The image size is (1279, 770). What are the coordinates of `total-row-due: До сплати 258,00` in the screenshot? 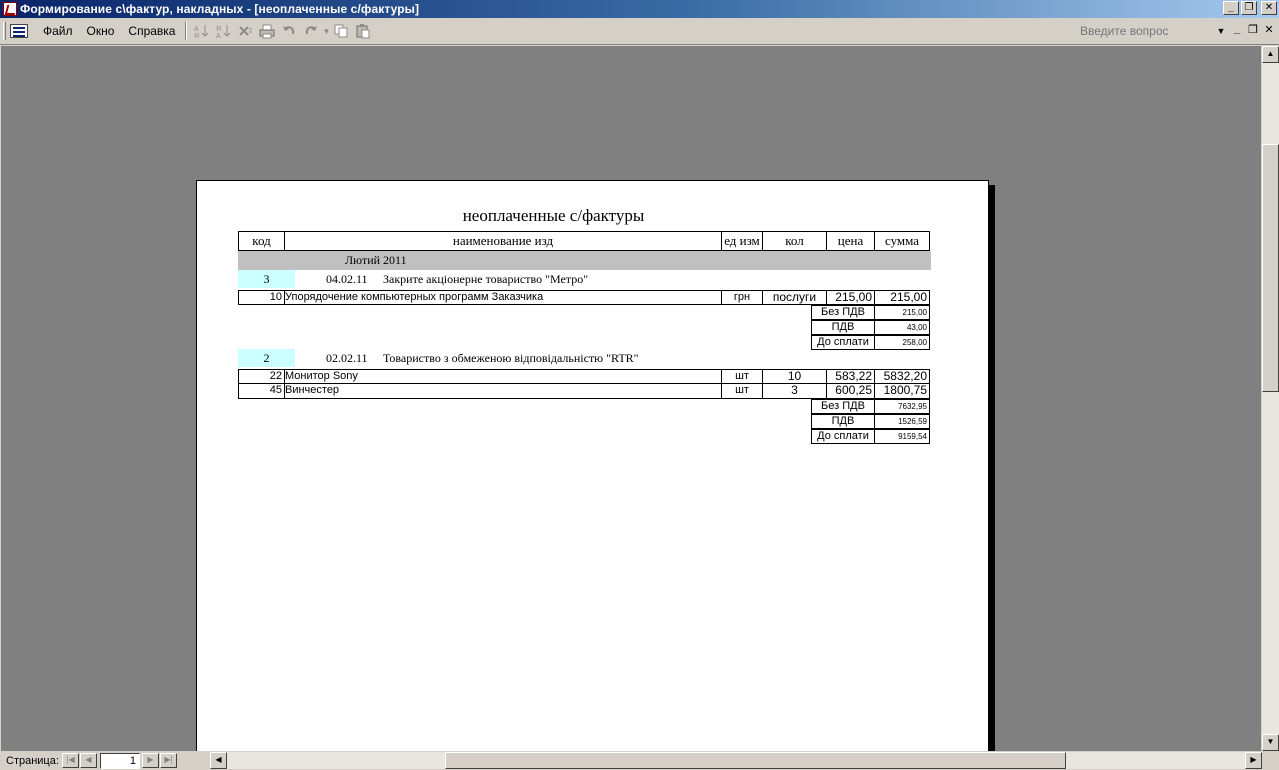 It's located at (870, 342).